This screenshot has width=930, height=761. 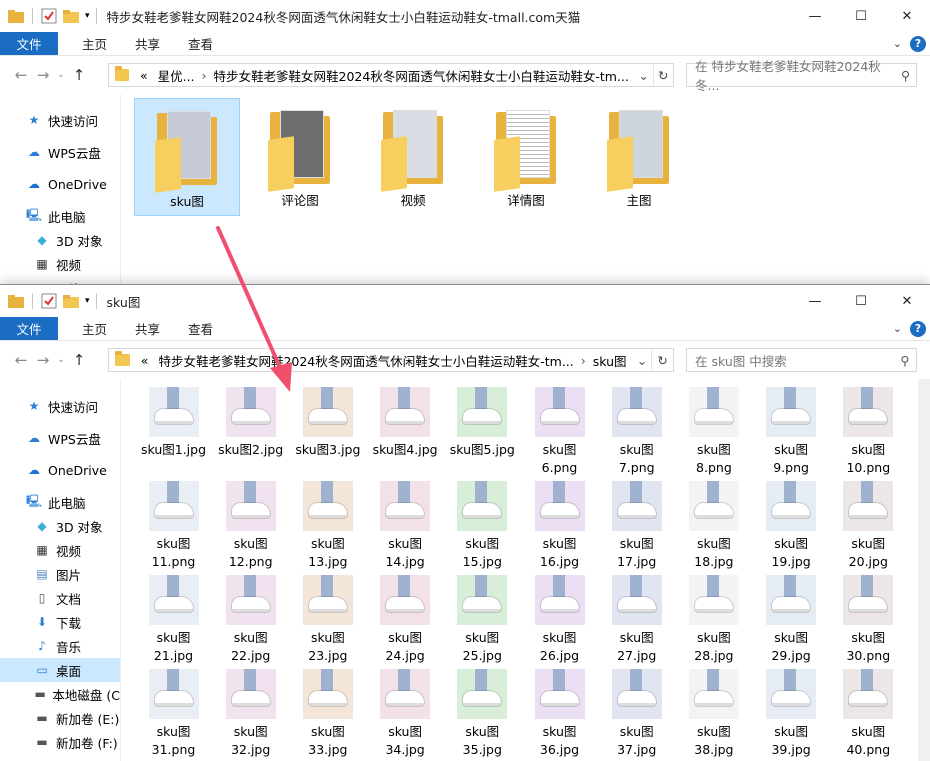 I want to click on file-item: sku图 26.jpg, so click(x=559, y=620).